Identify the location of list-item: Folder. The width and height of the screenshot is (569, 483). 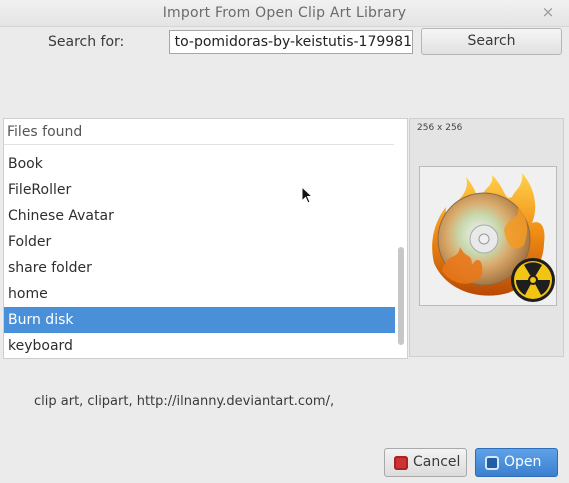
(199, 242).